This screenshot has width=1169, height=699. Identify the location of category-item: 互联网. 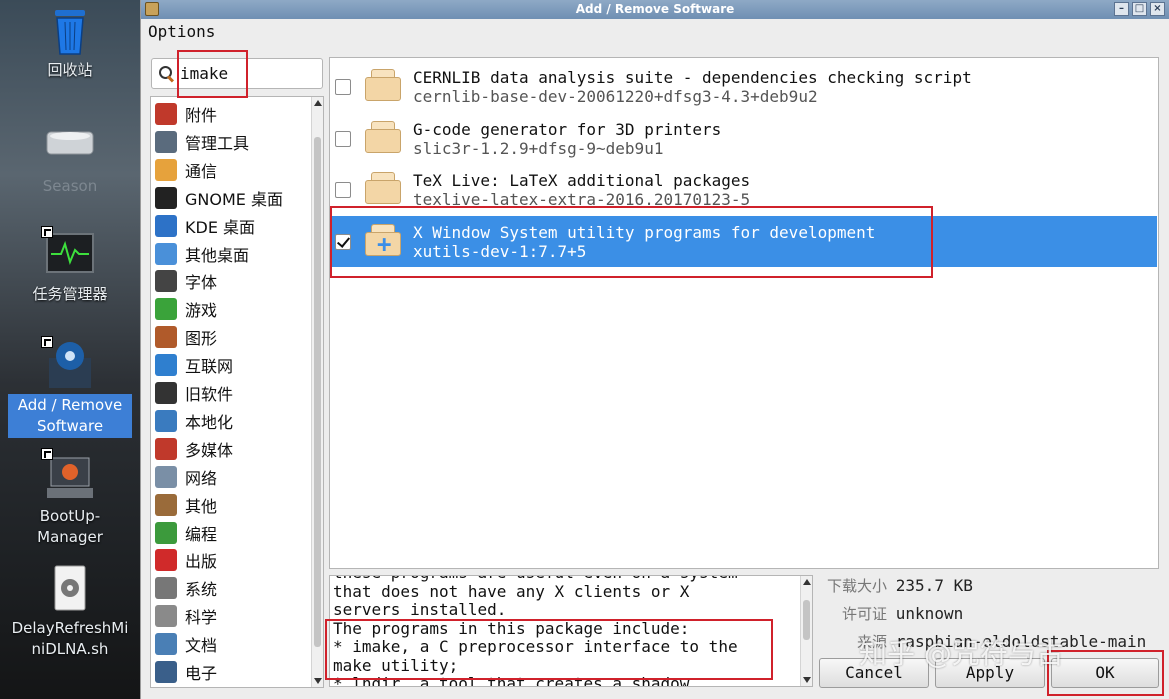
(194, 365).